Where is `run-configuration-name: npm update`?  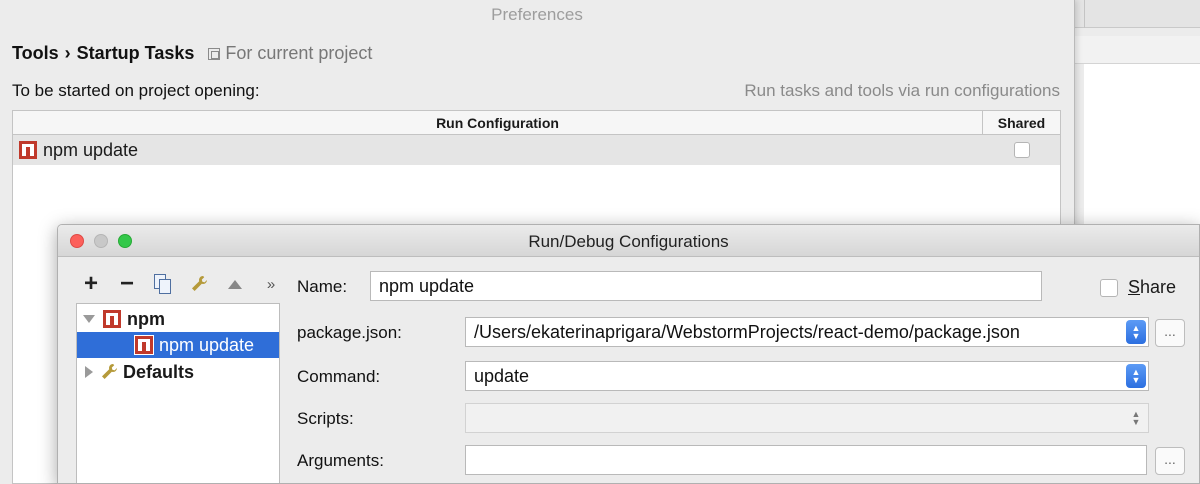
run-configuration-name: npm update is located at coordinates (91, 149).